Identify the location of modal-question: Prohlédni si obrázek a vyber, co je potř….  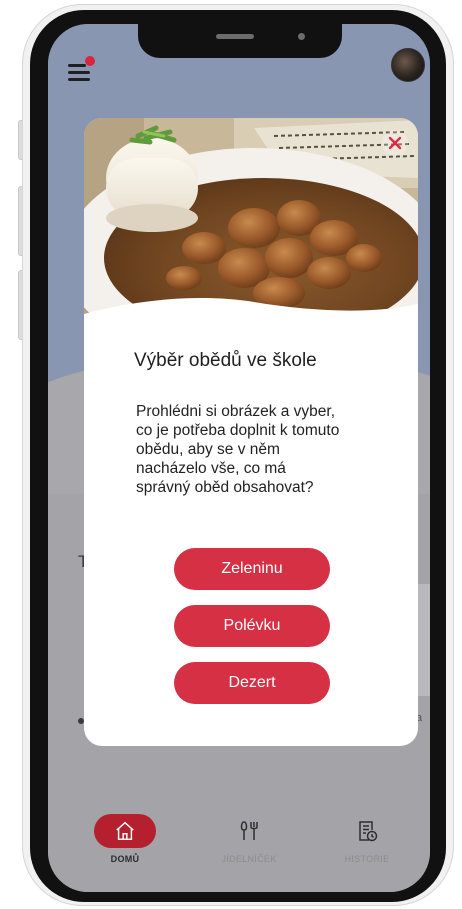
(238, 449).